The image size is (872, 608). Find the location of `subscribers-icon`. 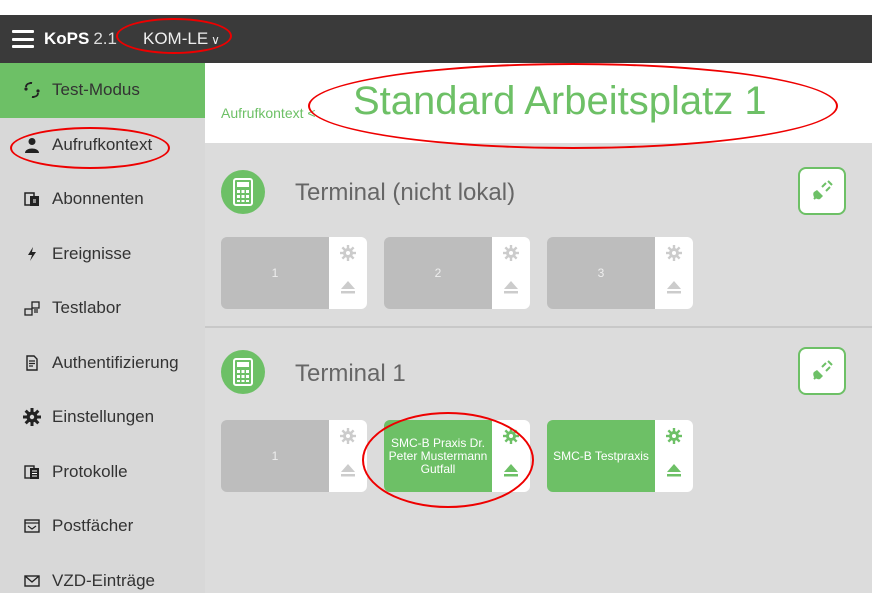

subscribers-icon is located at coordinates (32, 199).